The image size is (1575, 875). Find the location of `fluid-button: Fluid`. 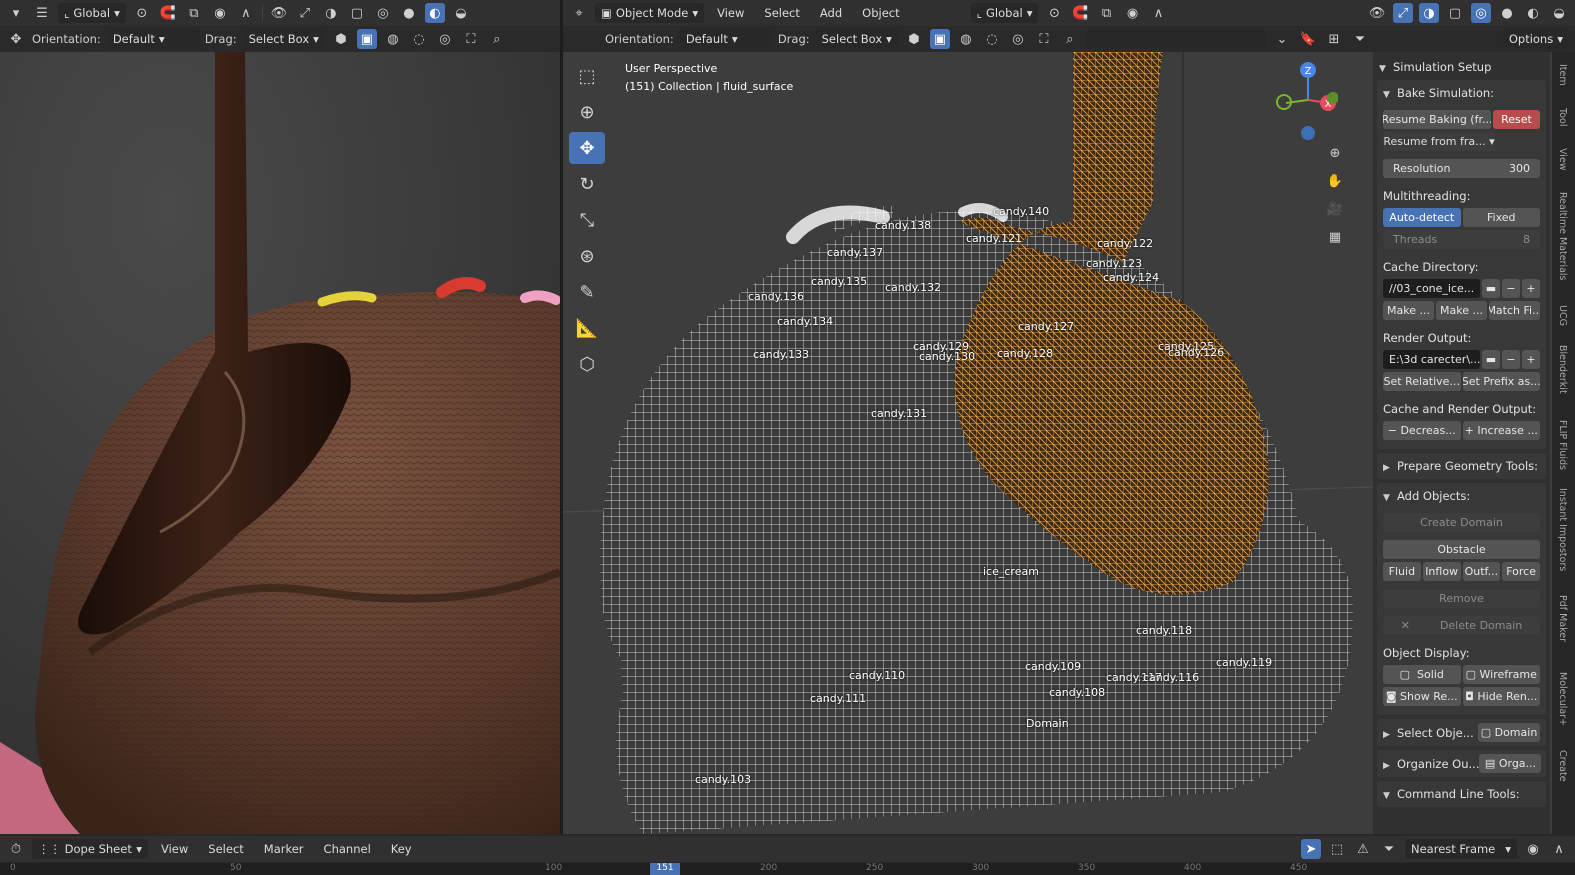

fluid-button: Fluid is located at coordinates (1402, 571).